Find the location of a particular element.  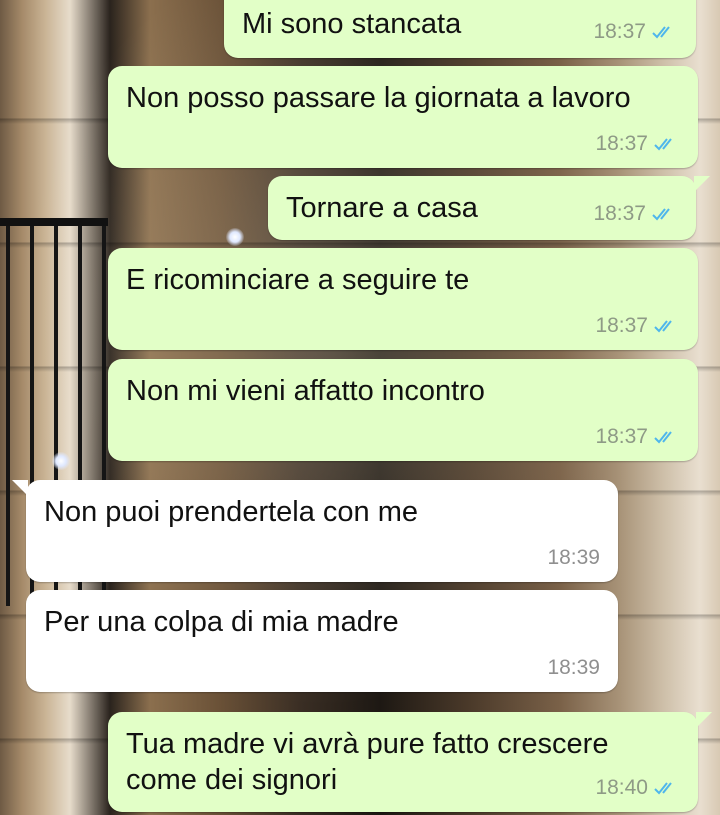

message-time: 18:40 is located at coordinates (621, 787).